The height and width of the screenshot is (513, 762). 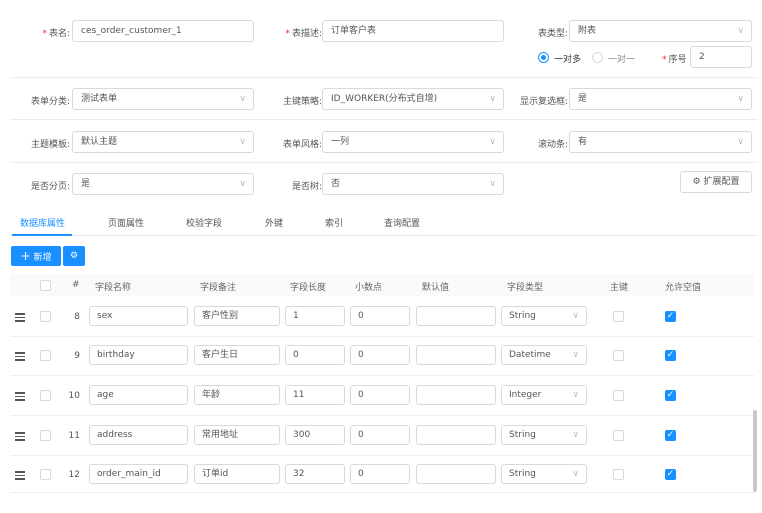 What do you see at coordinates (413, 99) in the screenshot?
I see `pk-strategy-select: ID_WORKER(分布式自增) ∨` at bounding box center [413, 99].